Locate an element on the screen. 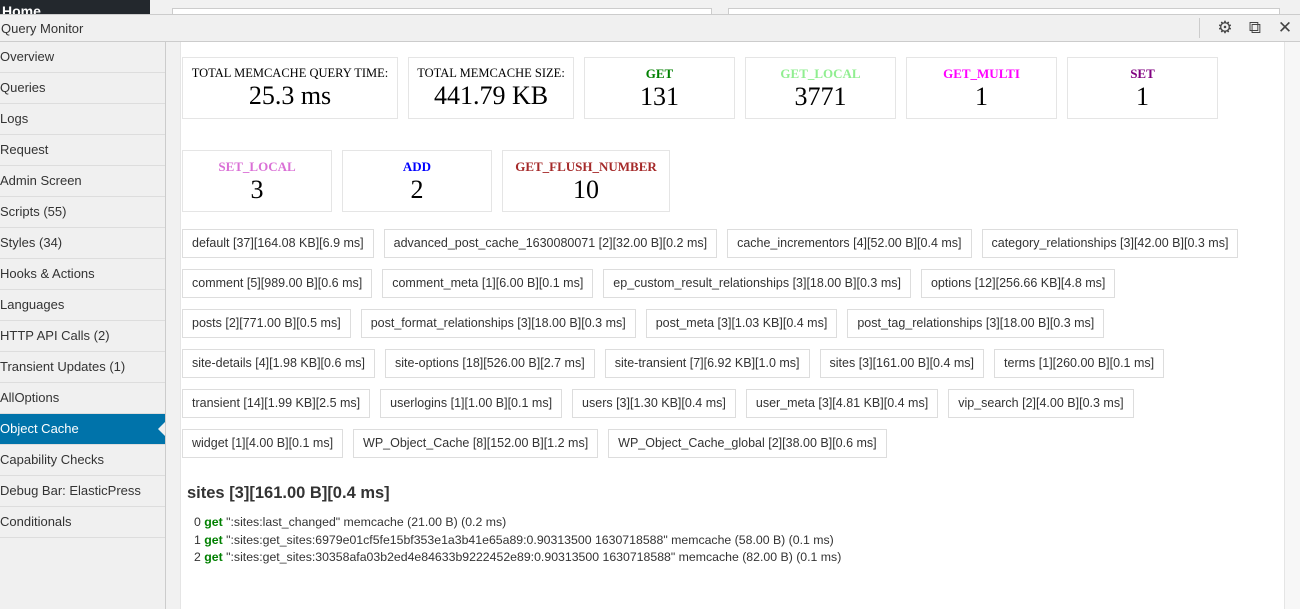 This screenshot has height=609, width=1300. cache-group-button: userlogins [1][1.00 B][0.1 ms] is located at coordinates (471, 403).